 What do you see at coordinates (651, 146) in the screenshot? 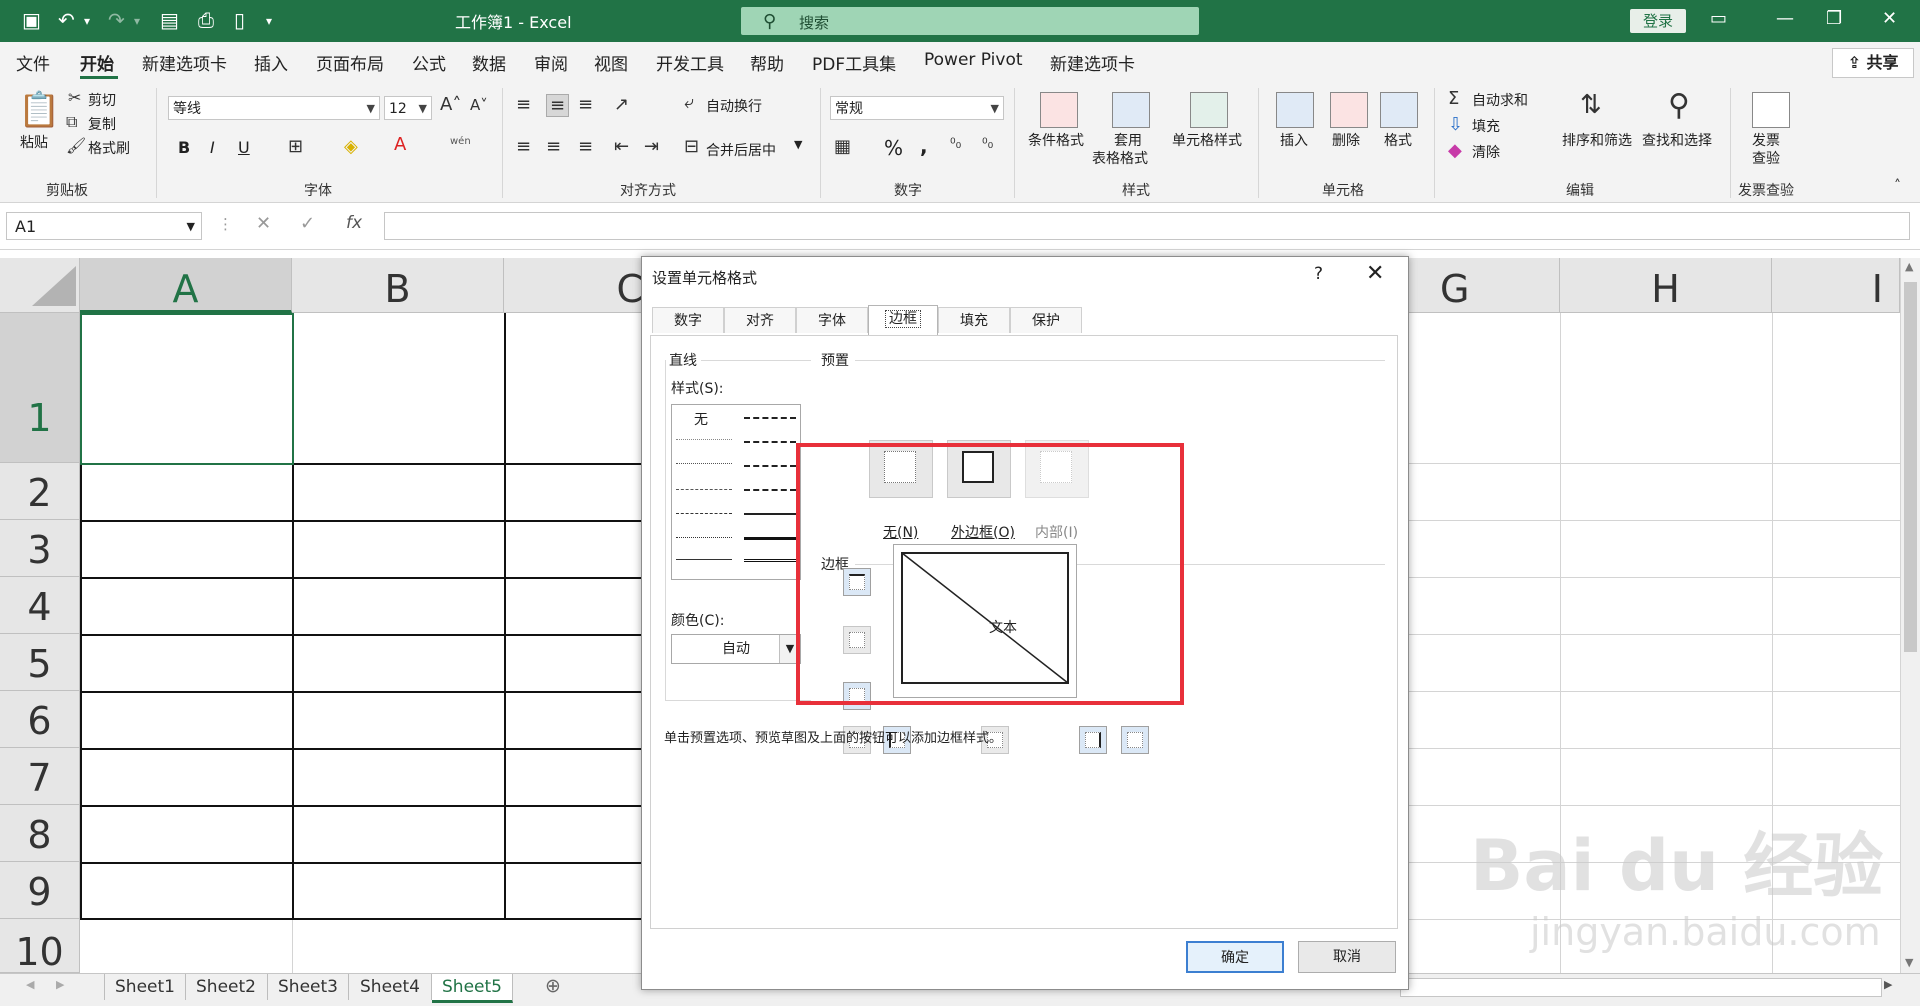
I see `increase-indent-icon: ⇥` at bounding box center [651, 146].